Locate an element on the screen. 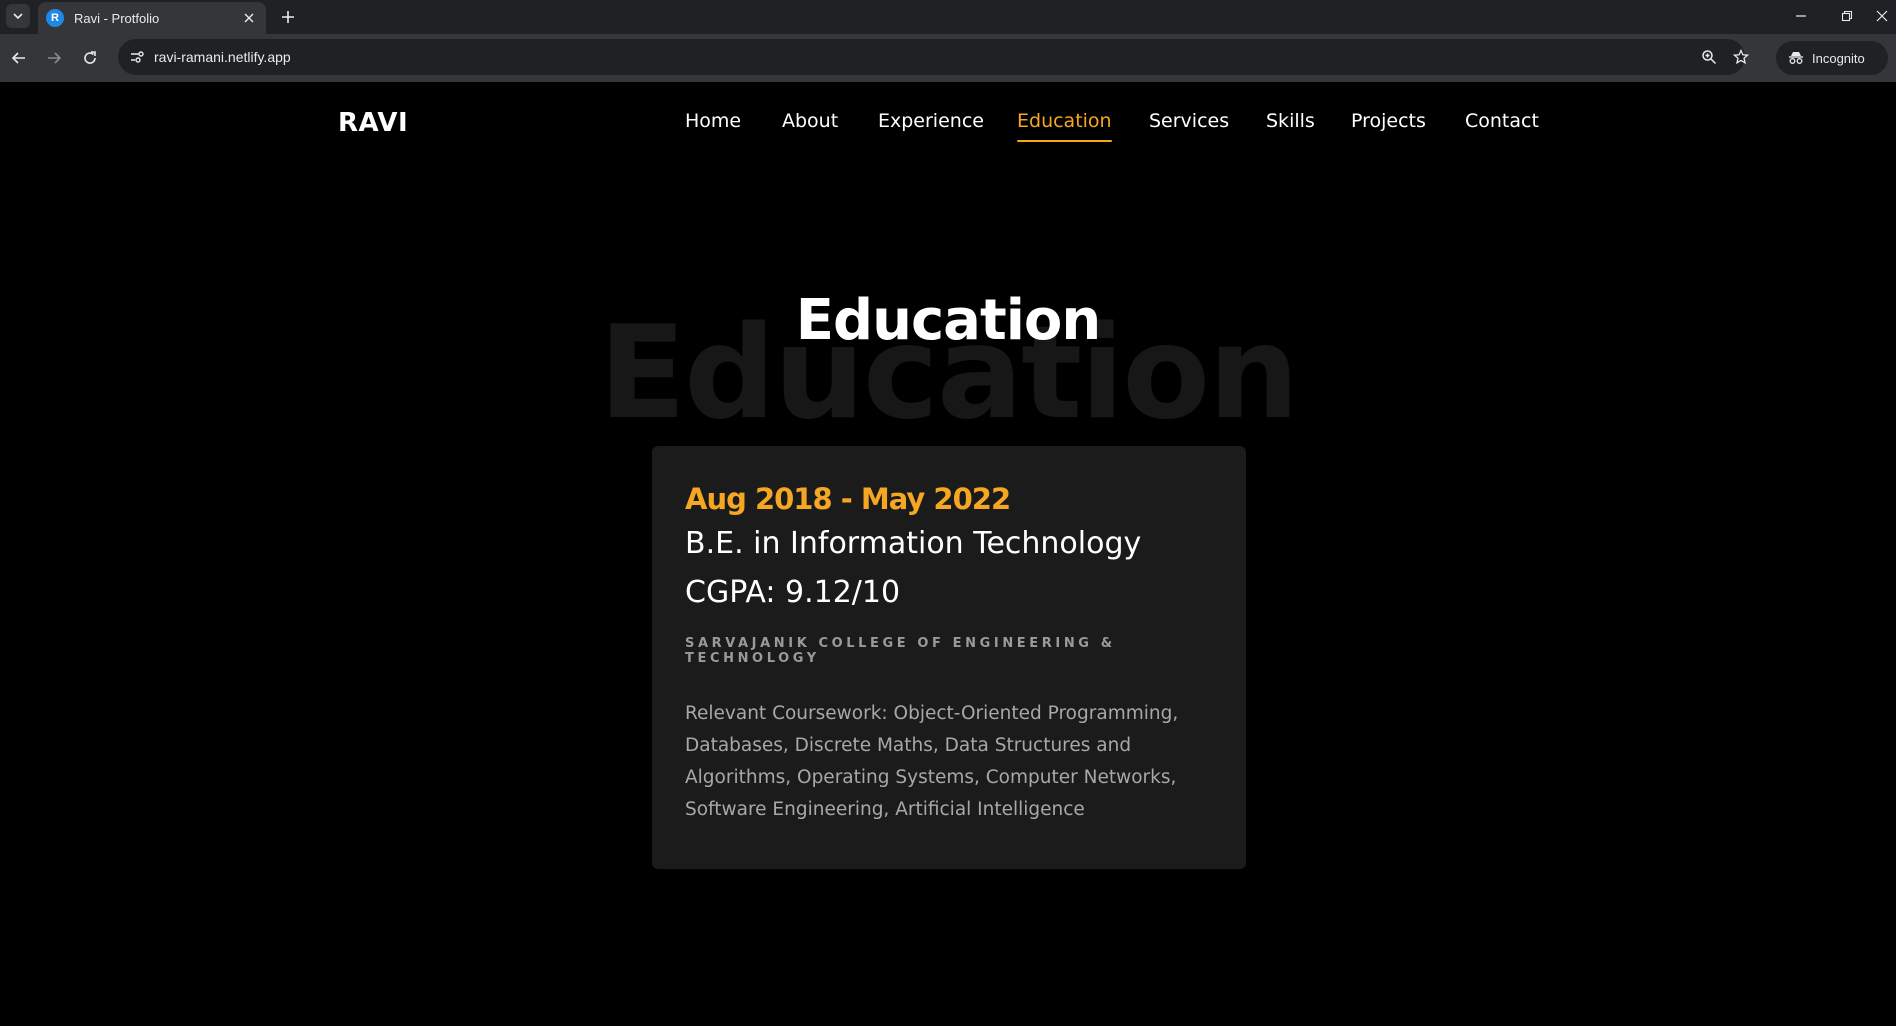 The height and width of the screenshot is (1026, 1896). section-title: Education is located at coordinates (948, 320).